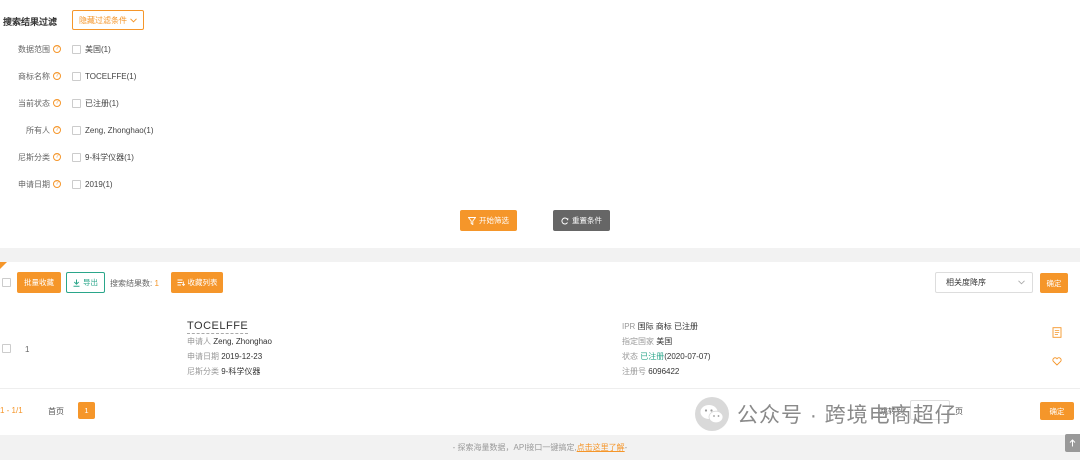 This screenshot has height=460, width=1080. Describe the element at coordinates (203, 356) in the screenshot. I see `application-date-label: 申请日期` at that location.